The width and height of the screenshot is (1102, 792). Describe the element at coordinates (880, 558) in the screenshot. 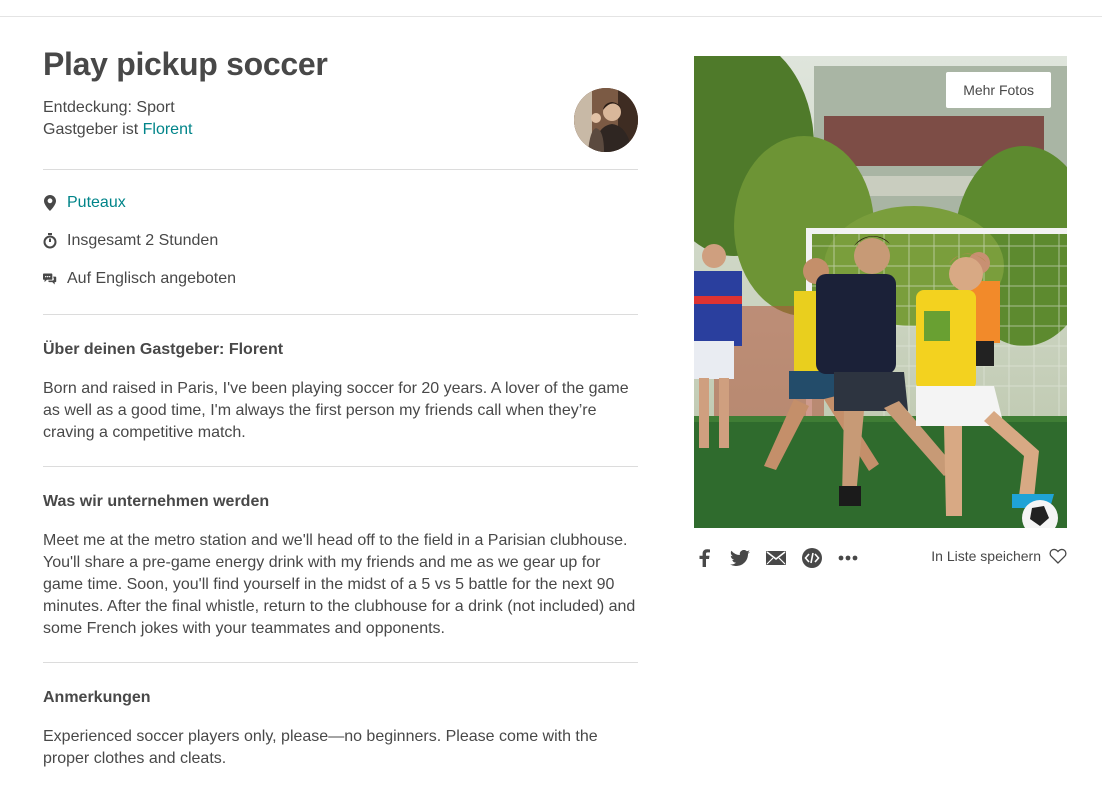

I see `share-bar: In Liste speichern` at that location.